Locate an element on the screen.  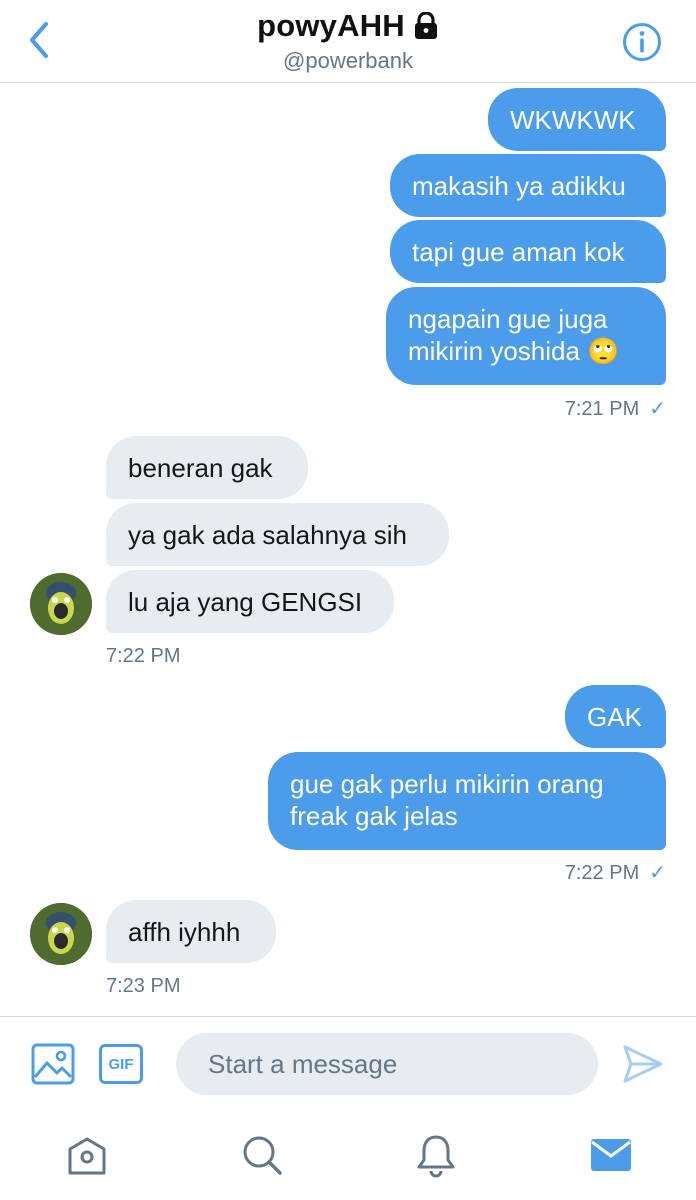
message-text: beneran gak is located at coordinates (200, 468).